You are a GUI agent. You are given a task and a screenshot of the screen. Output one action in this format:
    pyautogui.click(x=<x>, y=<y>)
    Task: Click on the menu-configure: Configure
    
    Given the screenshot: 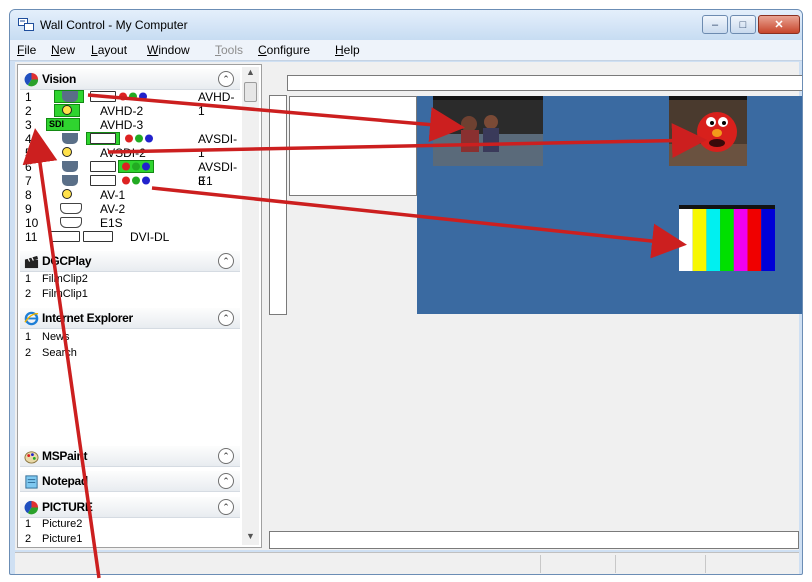 What is the action you would take?
    pyautogui.click(x=284, y=50)
    